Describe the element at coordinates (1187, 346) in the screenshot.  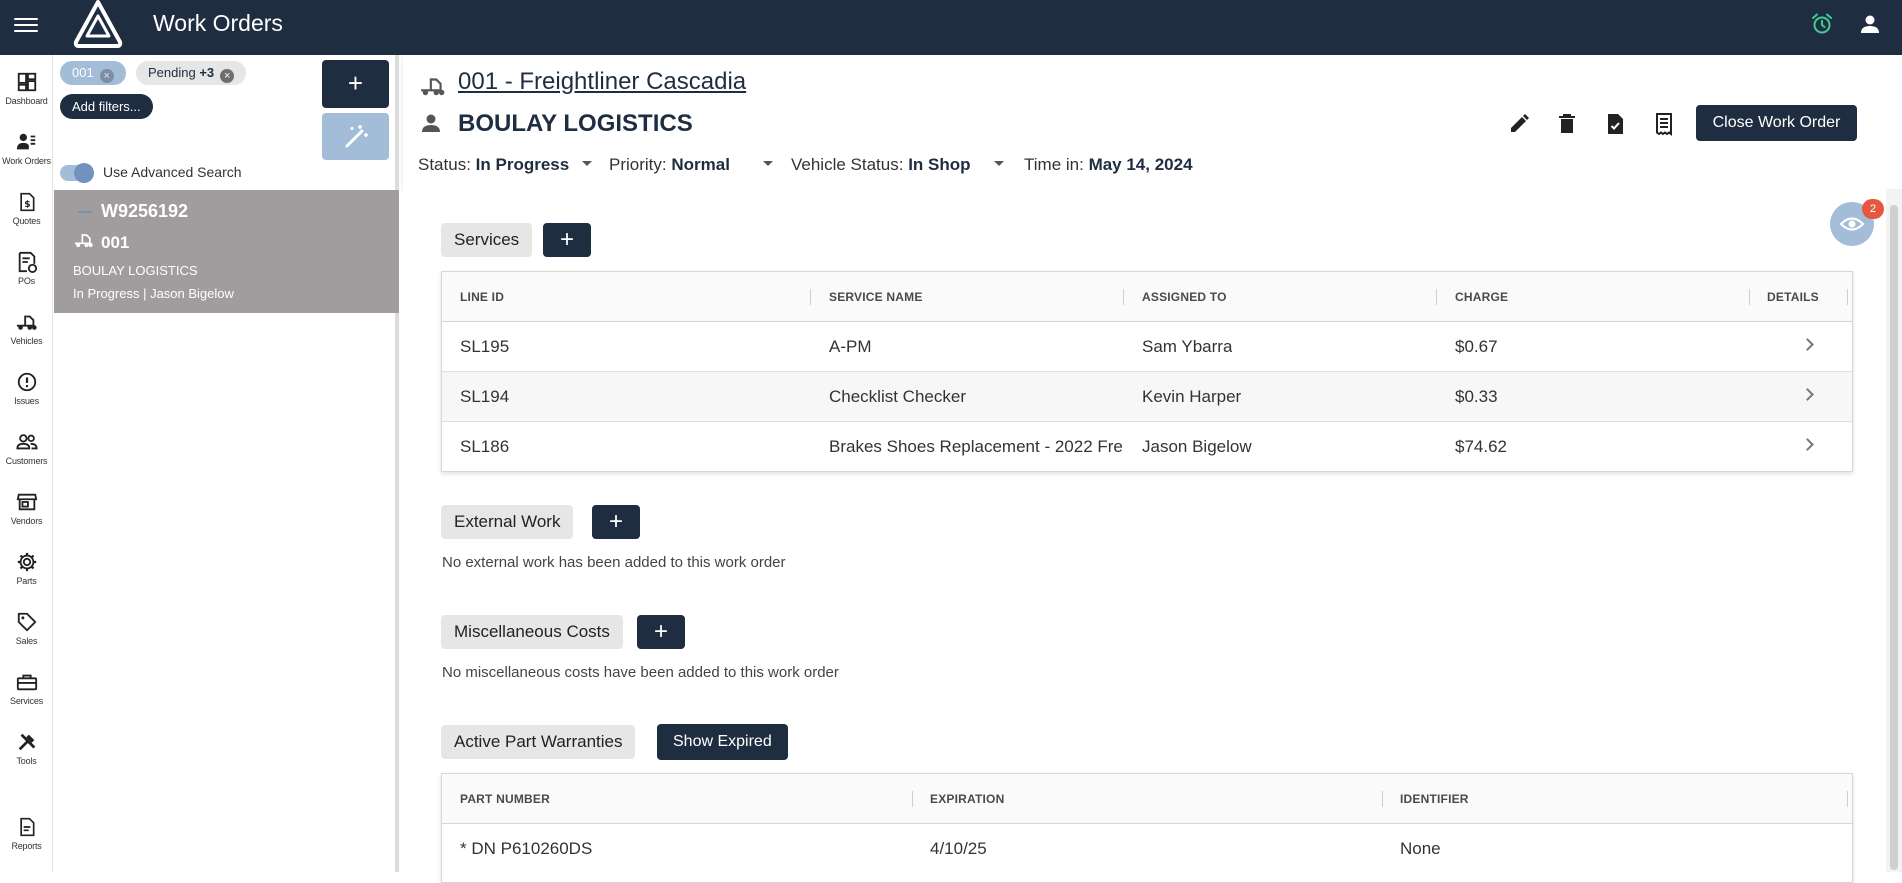
I see `assigned-to-cell: Sam Ybarra` at that location.